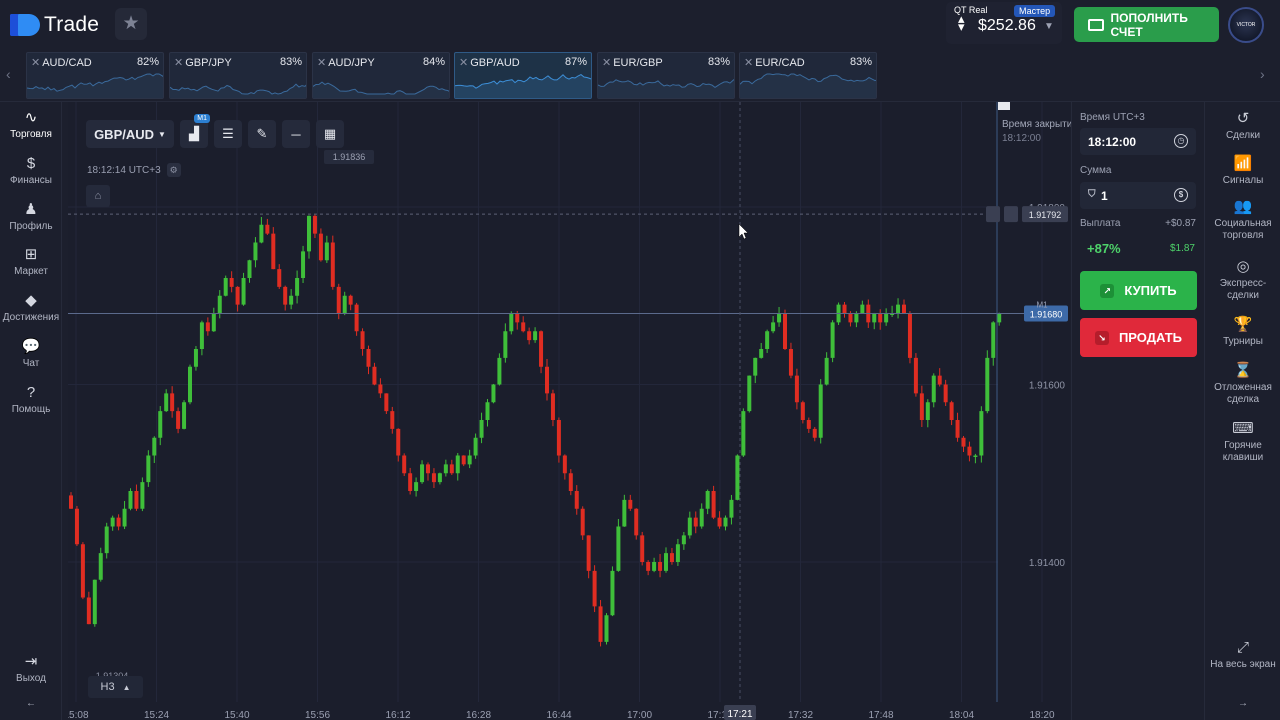 Image resolution: width=1280 pixels, height=720 pixels. Describe the element at coordinates (1243, 341) in the screenshot. I see `nav-item-label: Турниры` at that location.